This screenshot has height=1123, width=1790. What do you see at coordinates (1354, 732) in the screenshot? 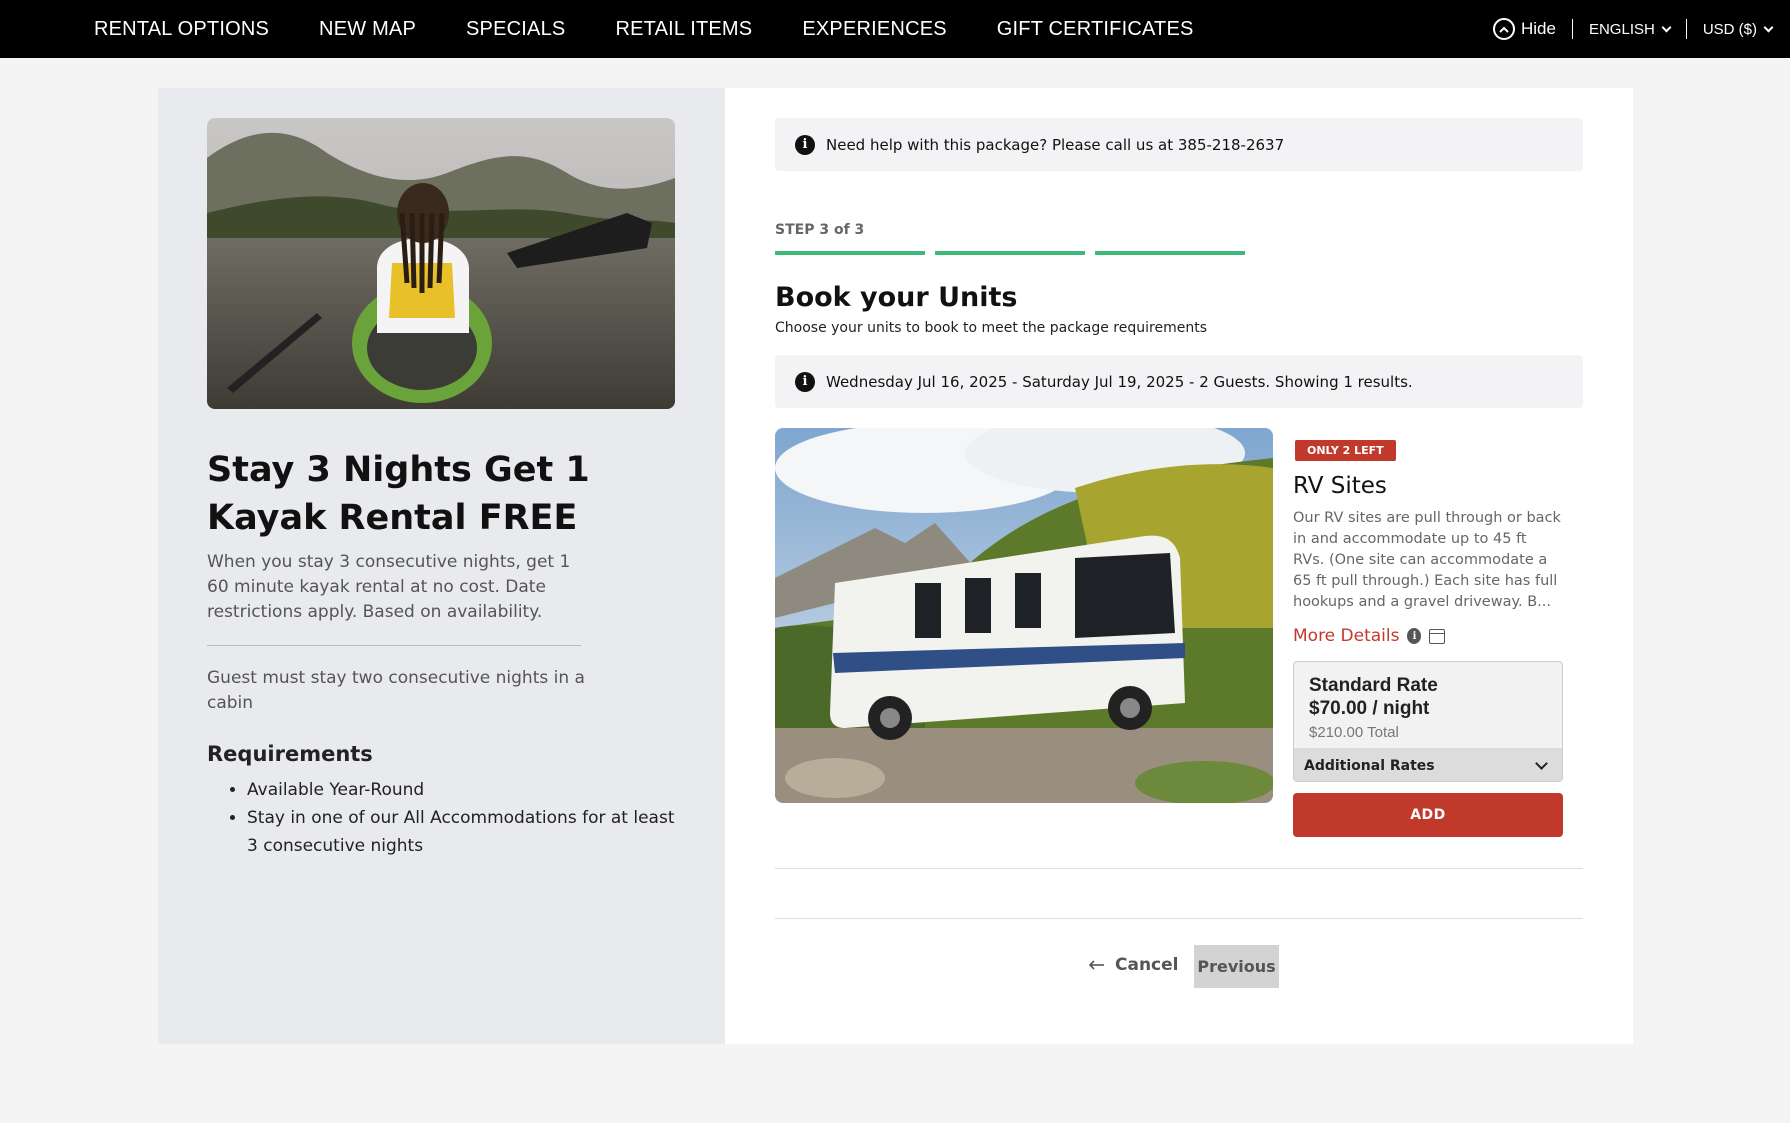
I see `rate-total: $210.00 Total` at bounding box center [1354, 732].